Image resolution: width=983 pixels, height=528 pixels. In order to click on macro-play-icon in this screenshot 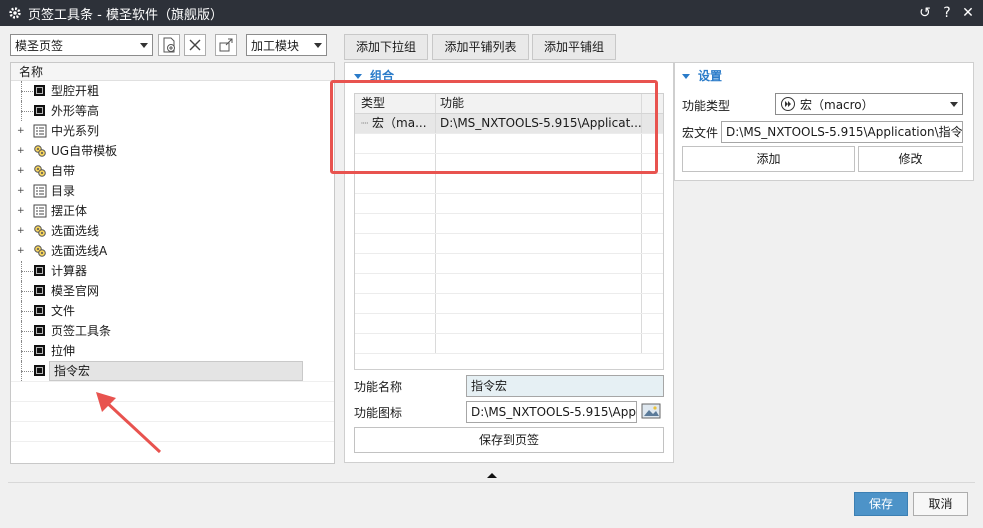, I will do `click(788, 104)`.